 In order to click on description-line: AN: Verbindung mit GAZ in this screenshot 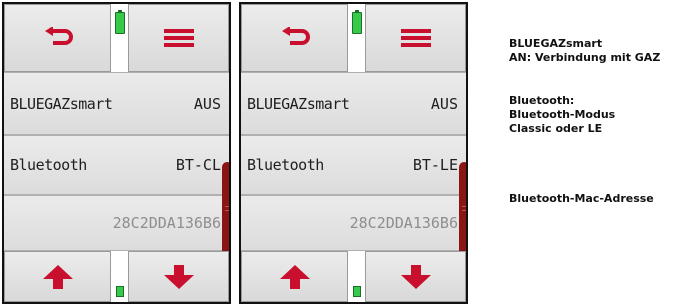, I will do `click(585, 57)`.